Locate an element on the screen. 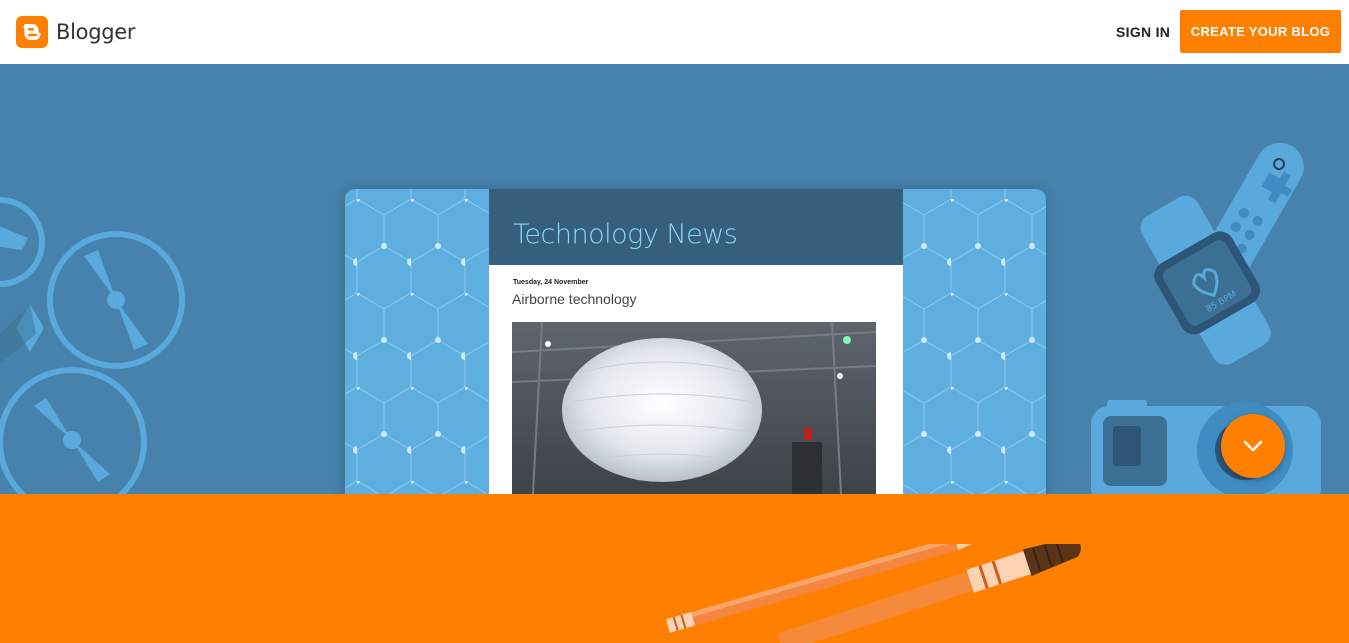 This screenshot has width=1349, height=643. post-date: Tuesday, 24 November is located at coordinates (551, 282).